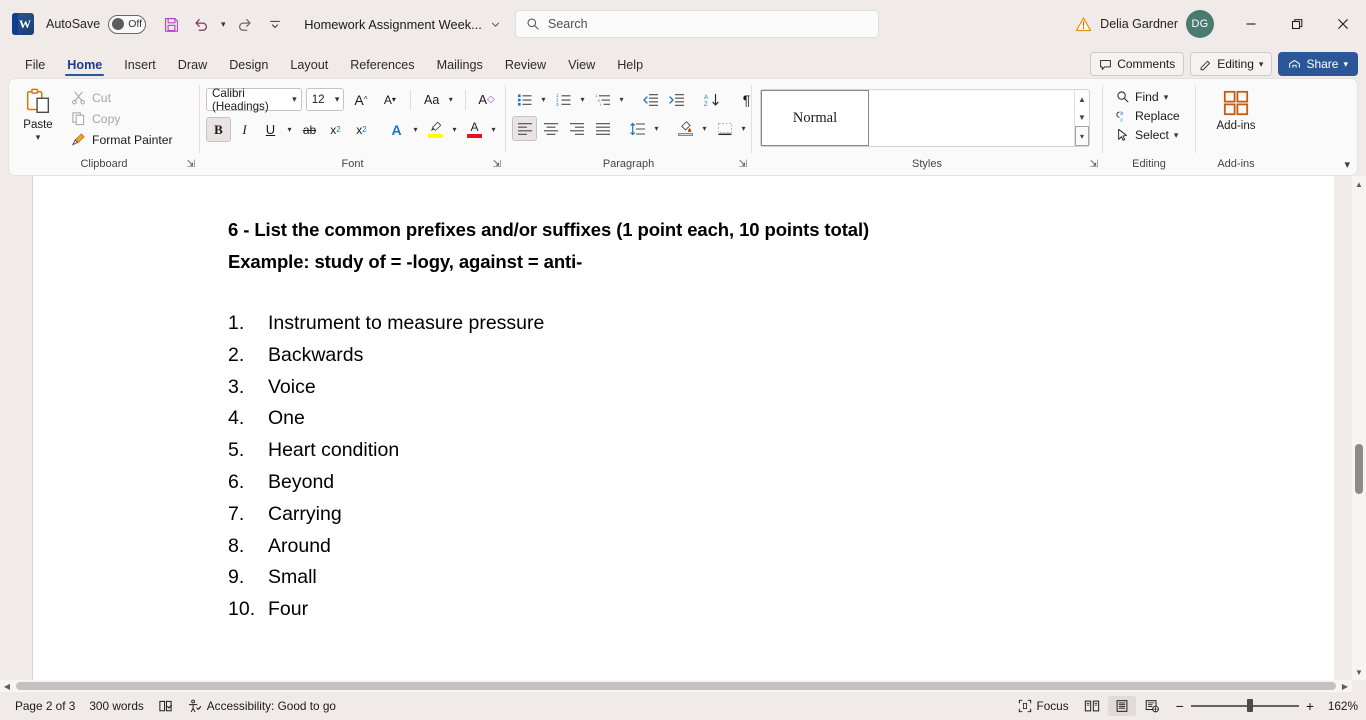 This screenshot has width=1366, height=720. What do you see at coordinates (38, 112) in the screenshot?
I see `paste-button: Paste ▾` at bounding box center [38, 112].